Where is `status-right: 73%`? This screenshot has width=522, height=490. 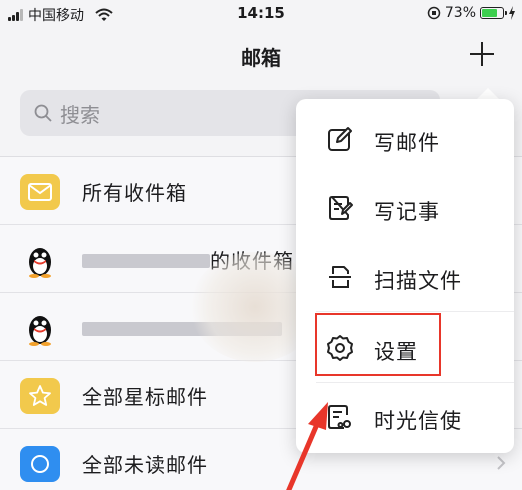 status-right: 73% is located at coordinates (471, 13).